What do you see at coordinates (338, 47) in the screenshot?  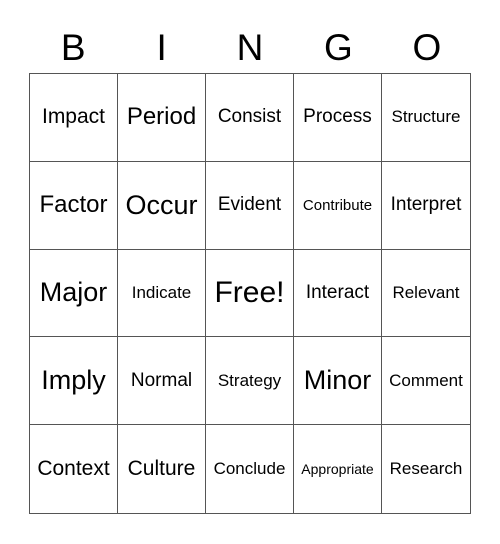 I see `header-letter-g: G` at bounding box center [338, 47].